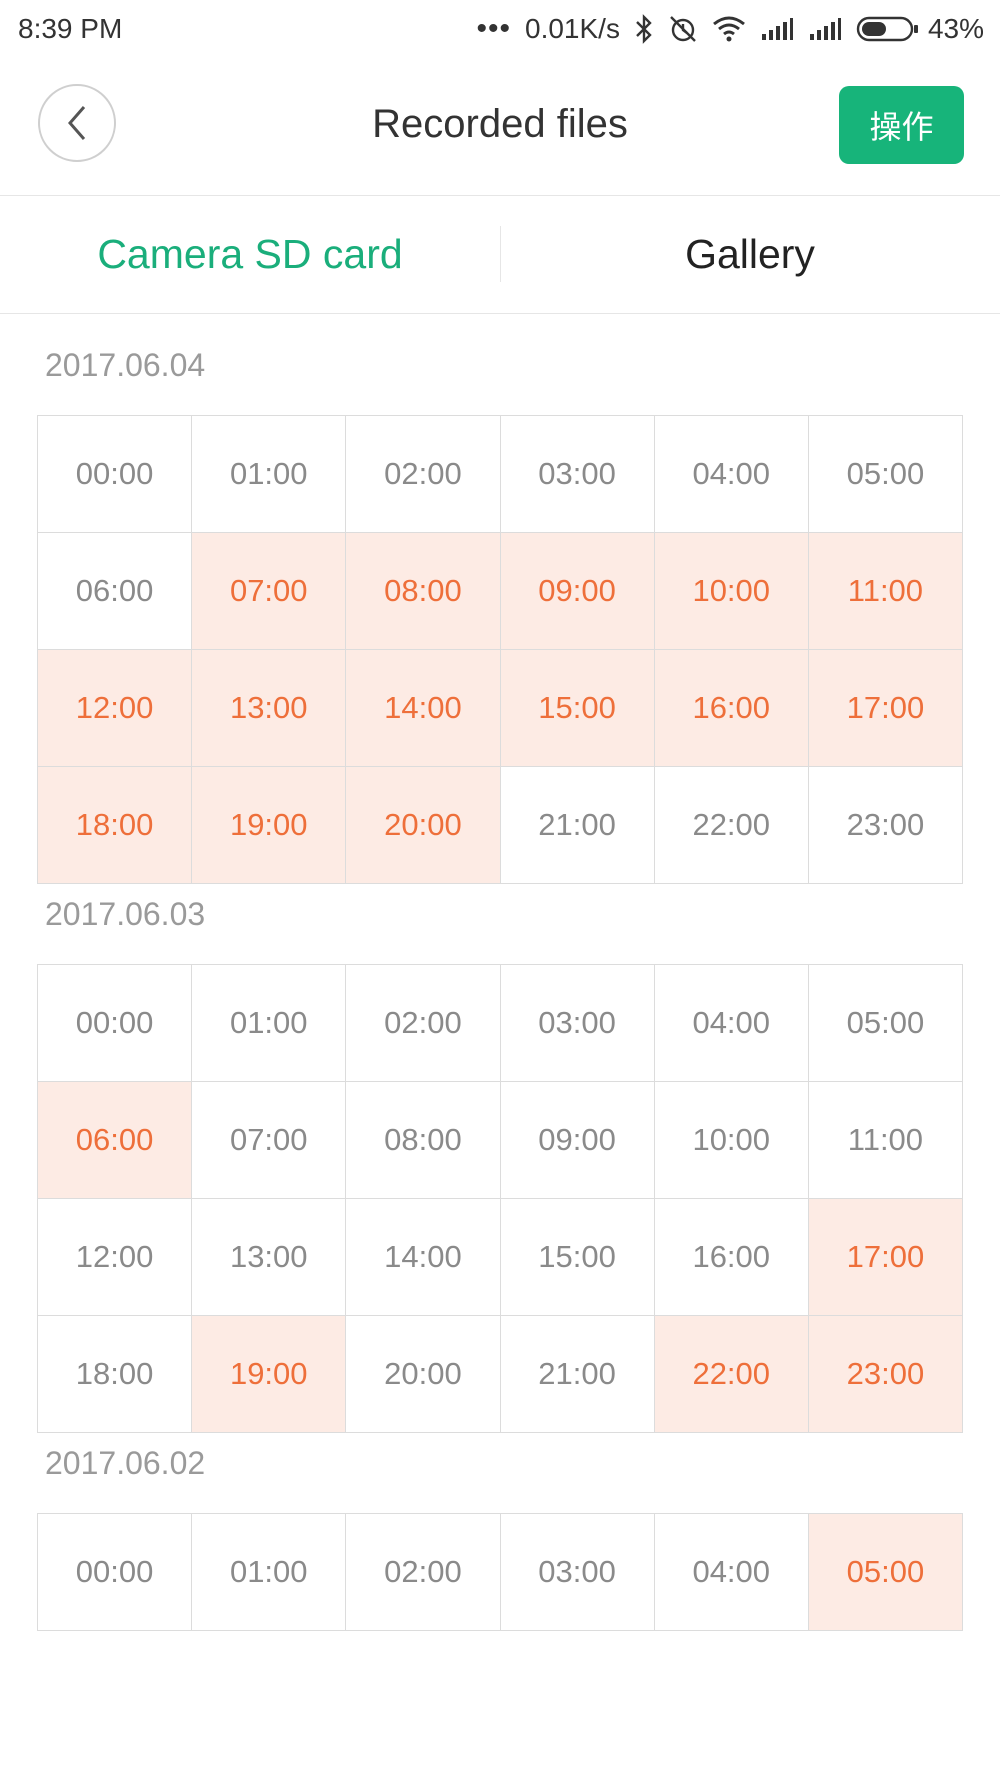  Describe the element at coordinates (887, 29) in the screenshot. I see `battery-icon` at that location.